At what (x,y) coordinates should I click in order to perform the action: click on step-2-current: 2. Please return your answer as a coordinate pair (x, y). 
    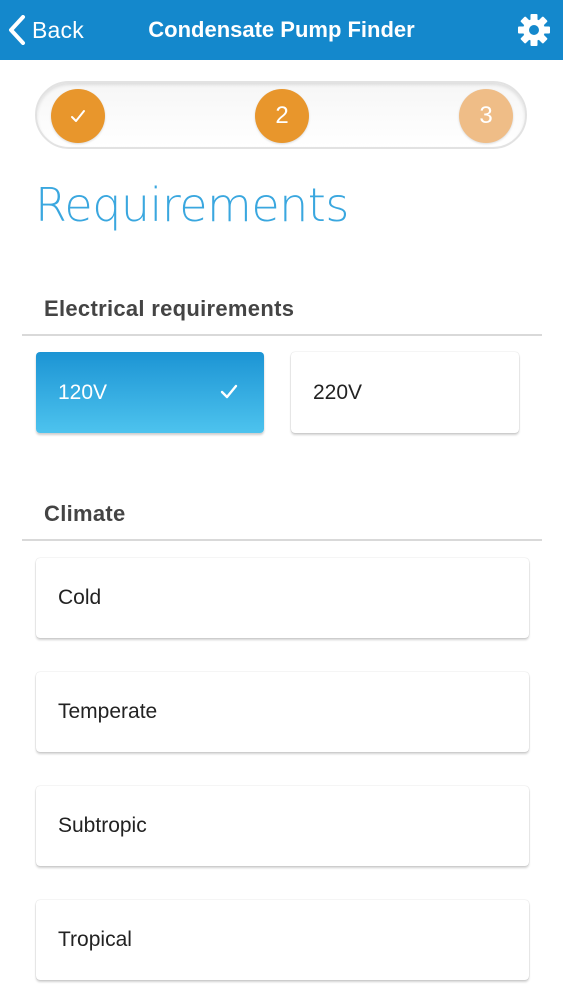
    Looking at the image, I should click on (282, 116).